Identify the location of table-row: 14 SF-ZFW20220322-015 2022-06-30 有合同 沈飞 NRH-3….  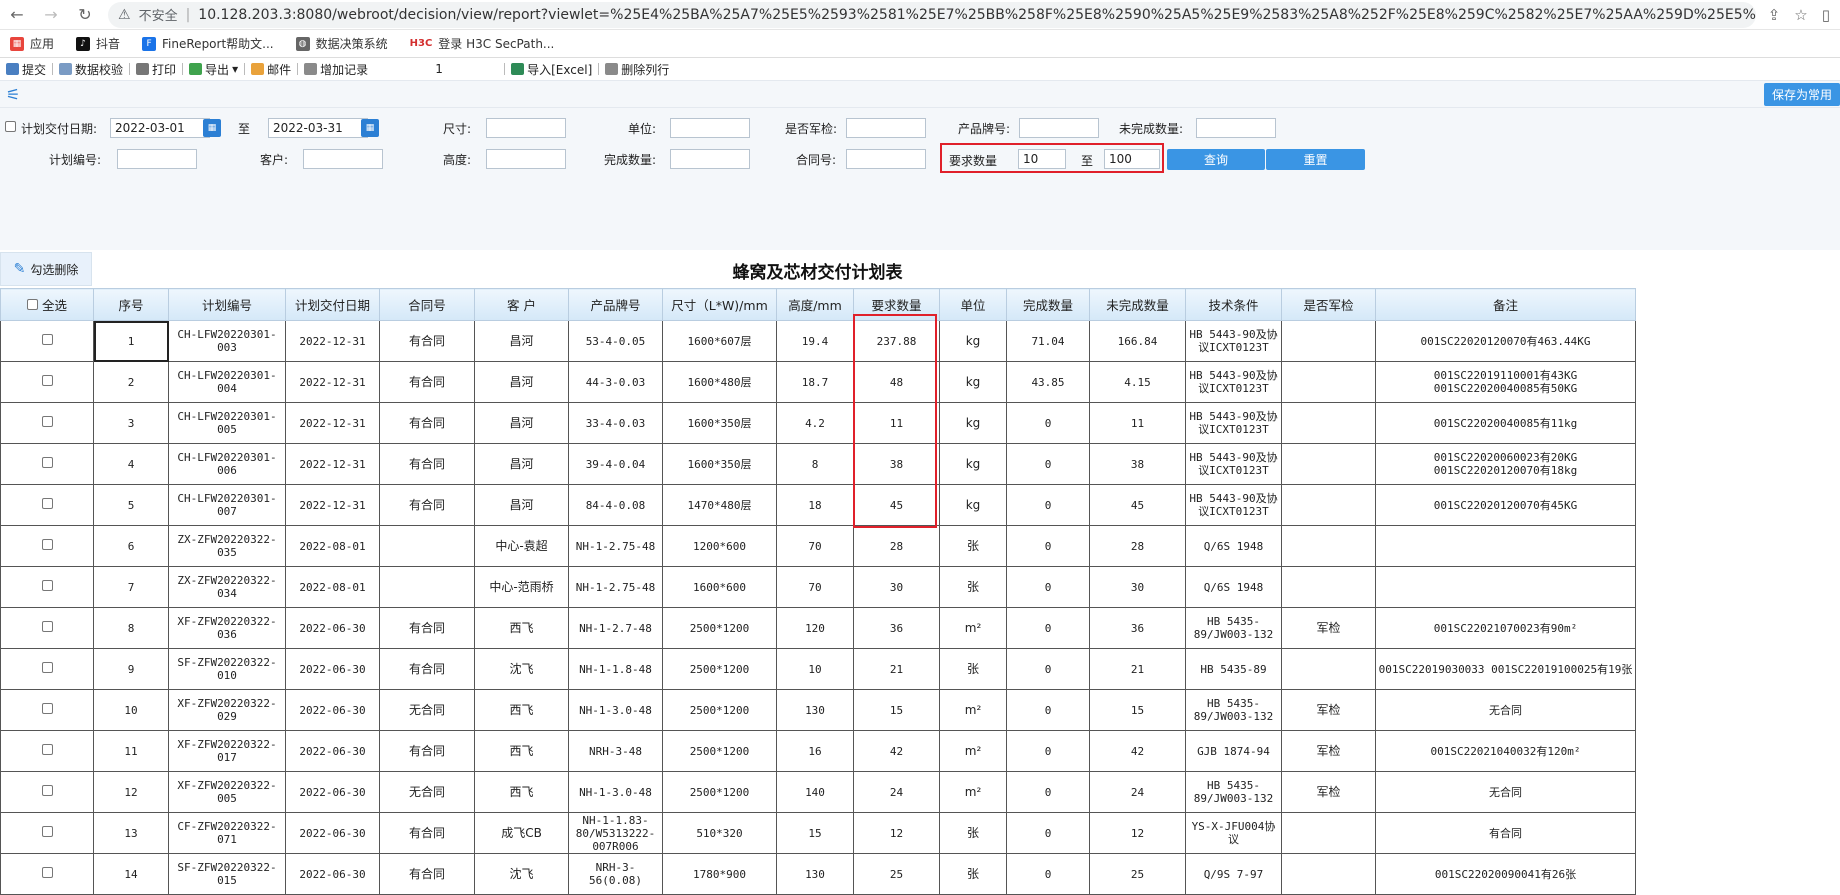
(818, 874).